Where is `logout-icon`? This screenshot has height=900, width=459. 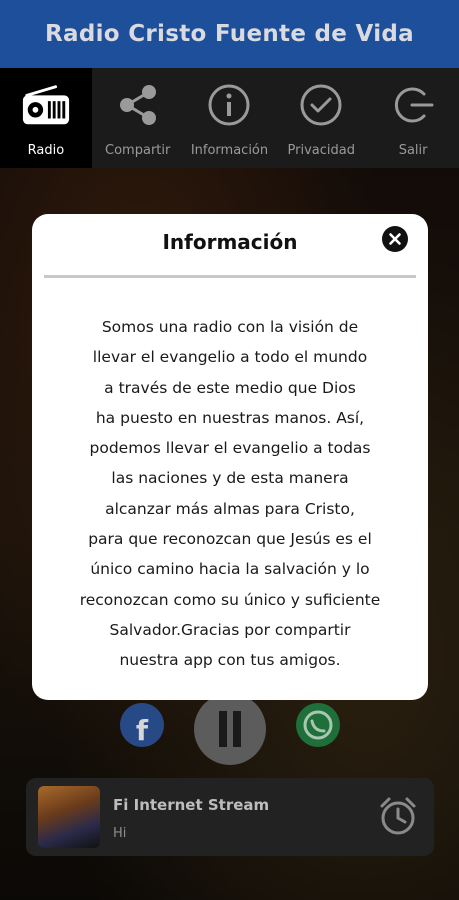 logout-icon is located at coordinates (413, 105).